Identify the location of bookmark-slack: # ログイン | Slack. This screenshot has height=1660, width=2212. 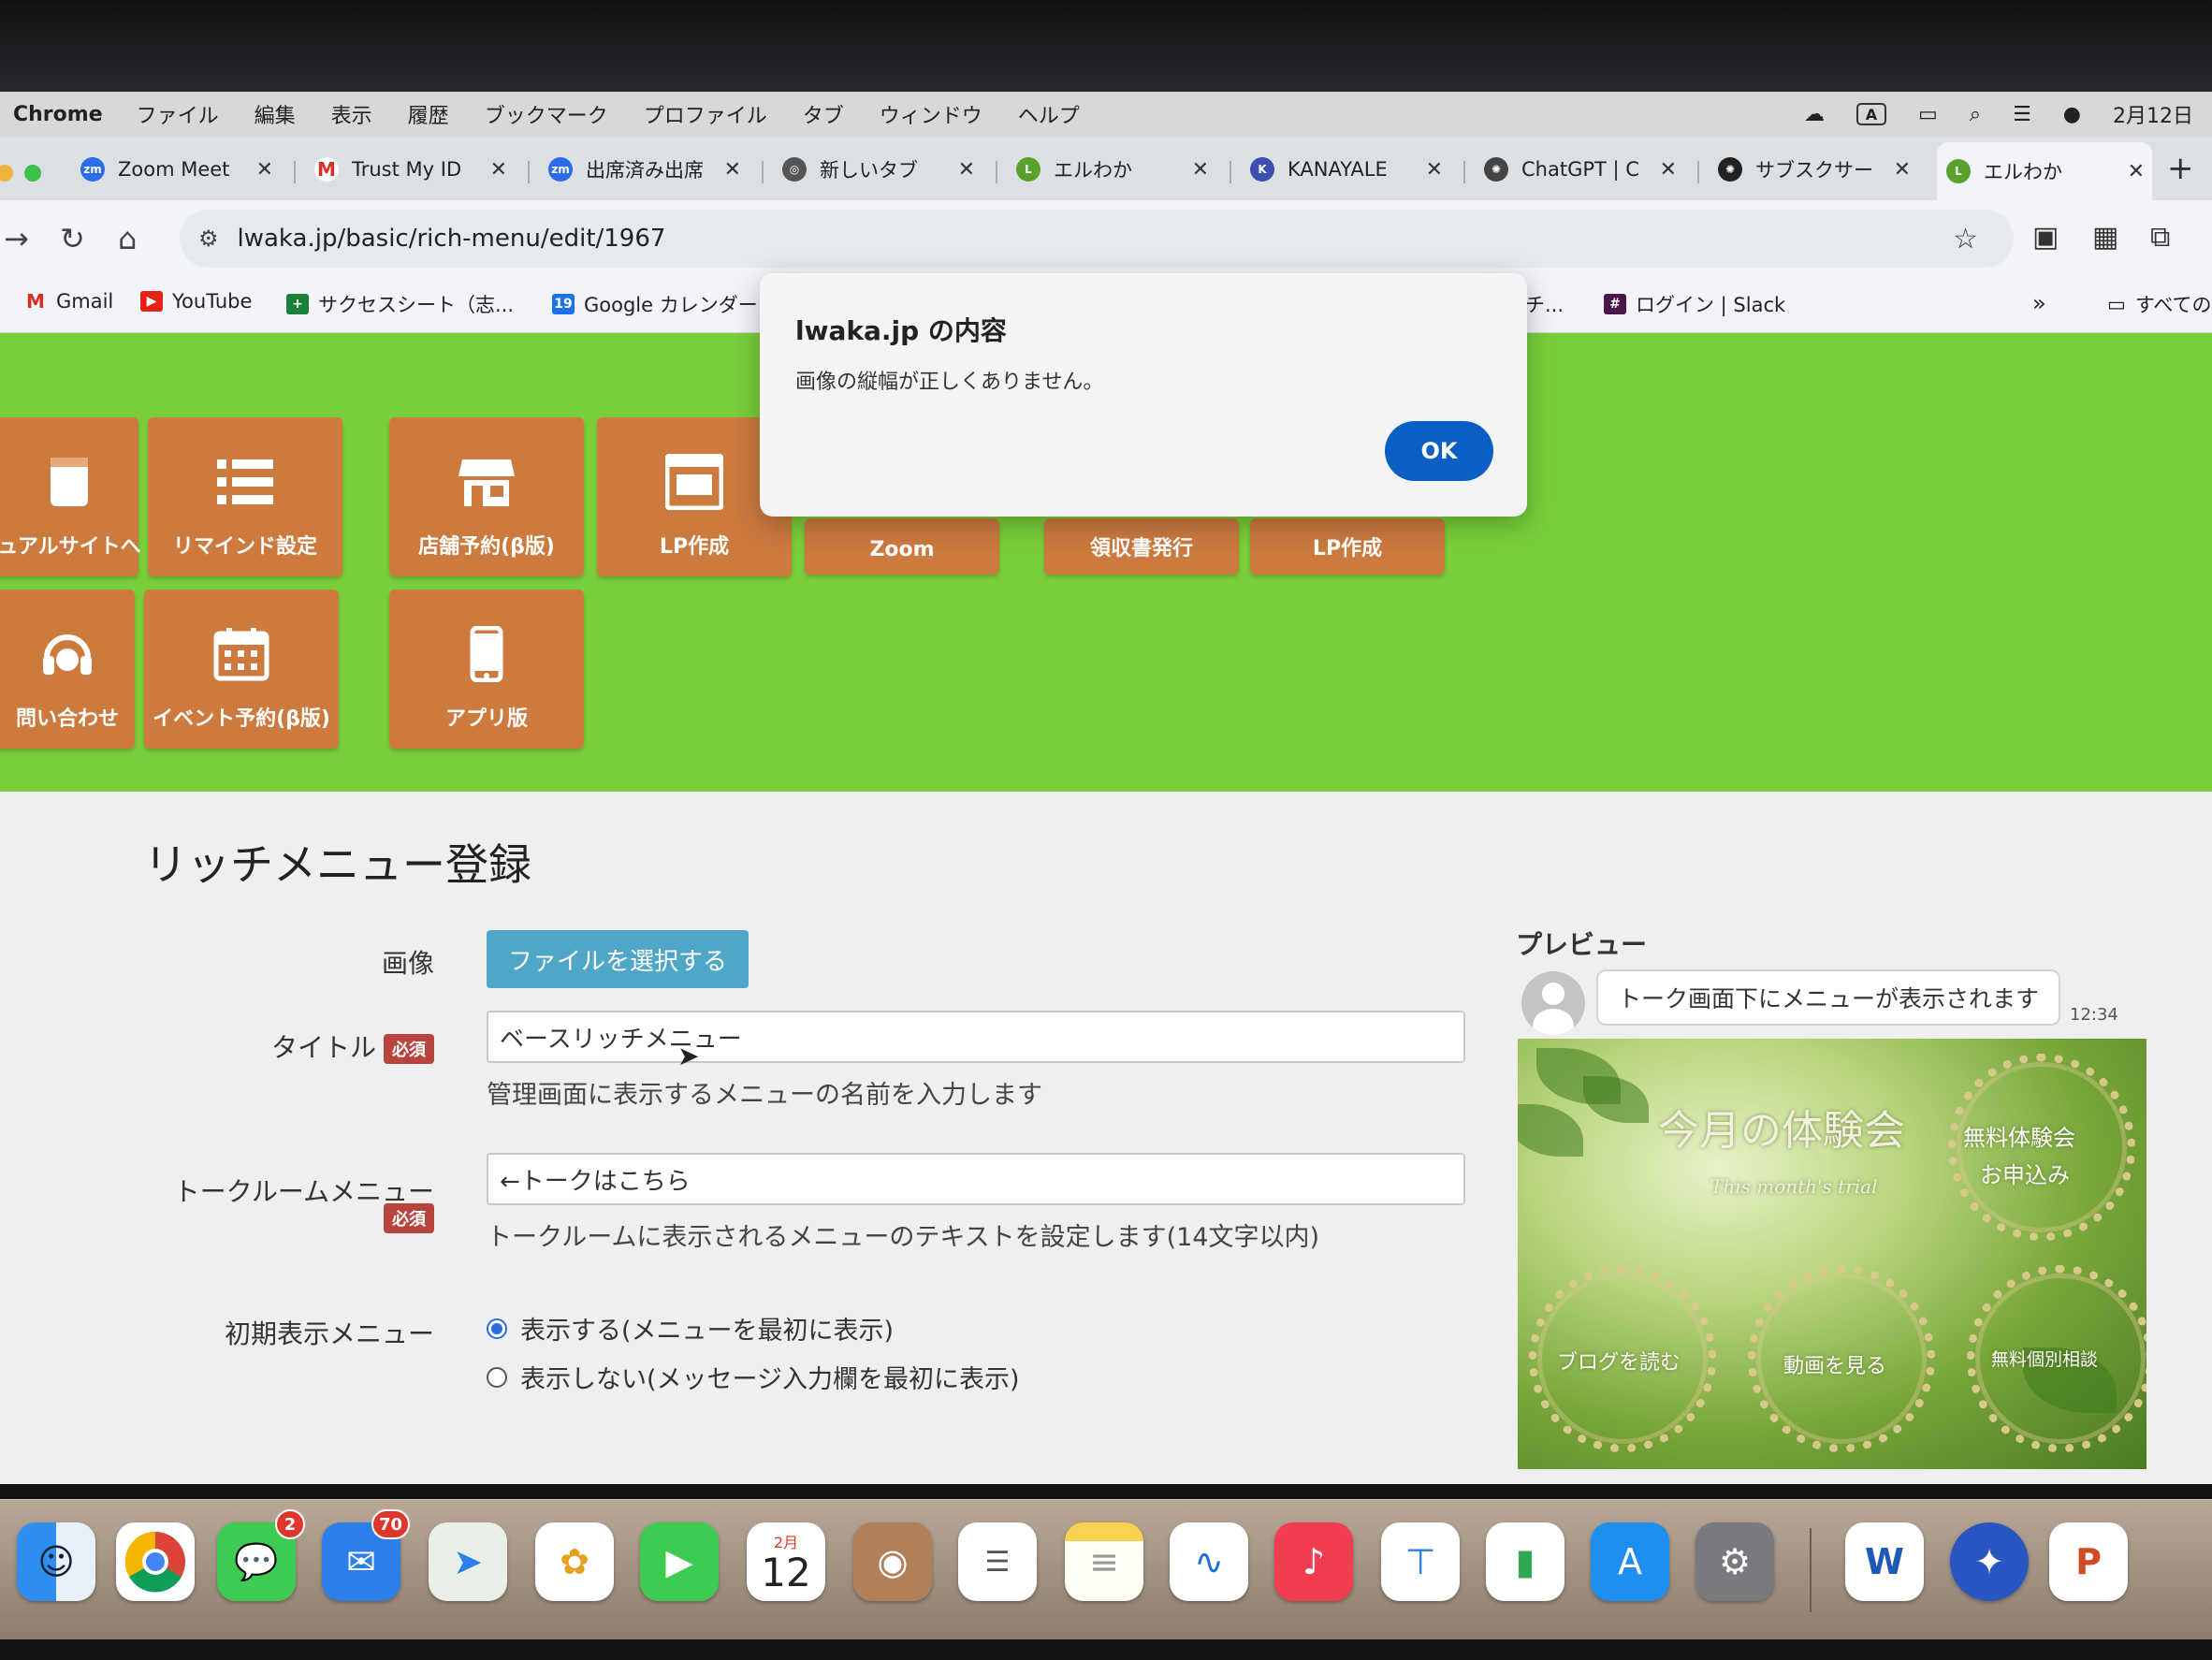
(1694, 304).